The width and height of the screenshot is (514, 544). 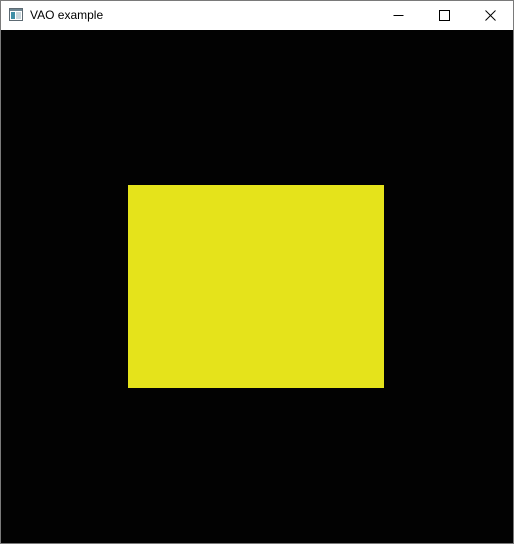 I want to click on close-button, so click(x=490, y=15).